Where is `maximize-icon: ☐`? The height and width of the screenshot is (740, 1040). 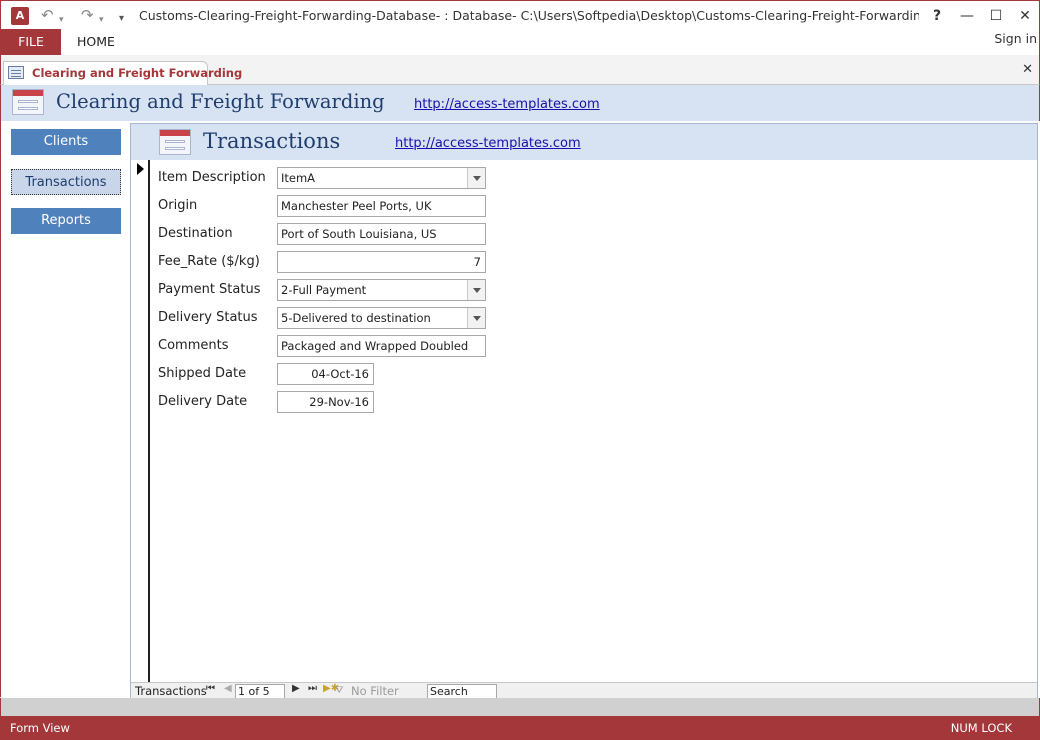
maximize-icon: ☐ is located at coordinates (996, 16).